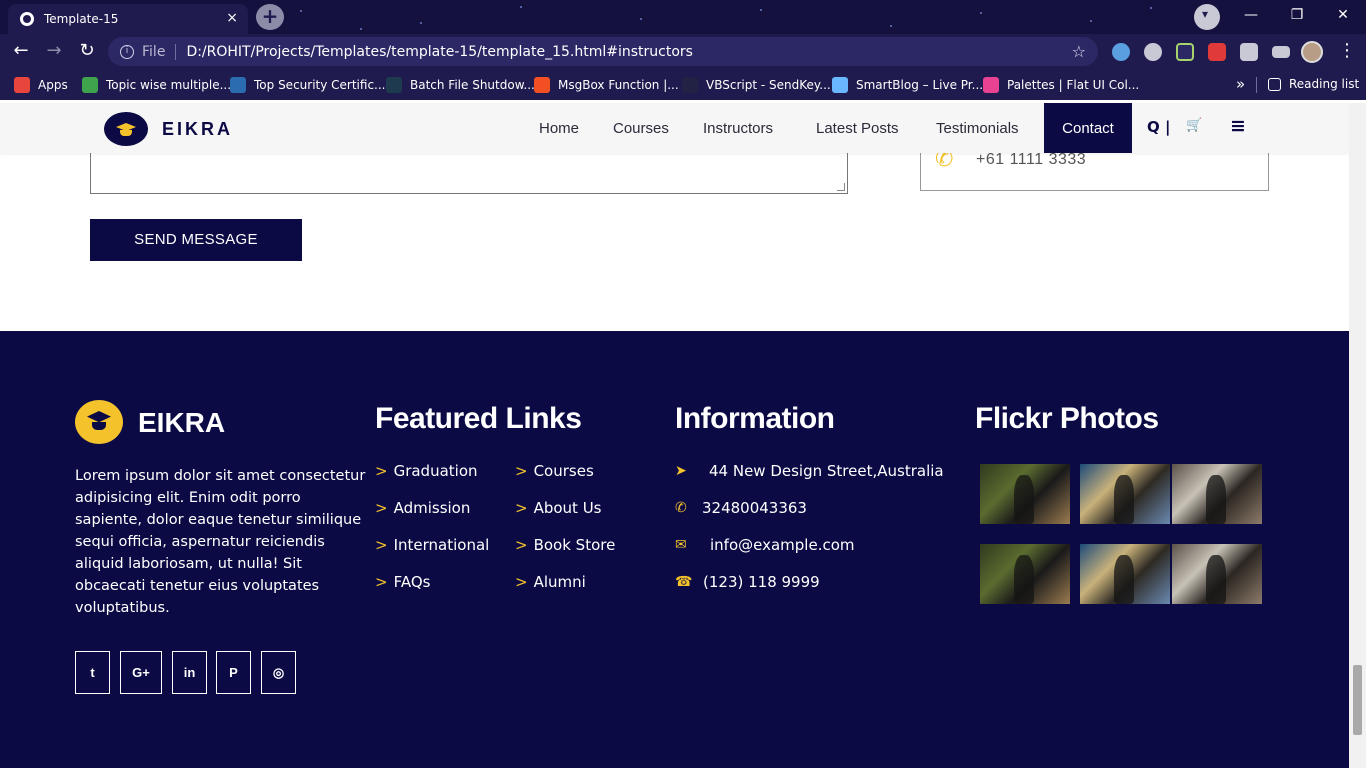  What do you see at coordinates (683, 17) in the screenshot?
I see `browser-titlebar: Template-15 × + — ❐ ✕` at bounding box center [683, 17].